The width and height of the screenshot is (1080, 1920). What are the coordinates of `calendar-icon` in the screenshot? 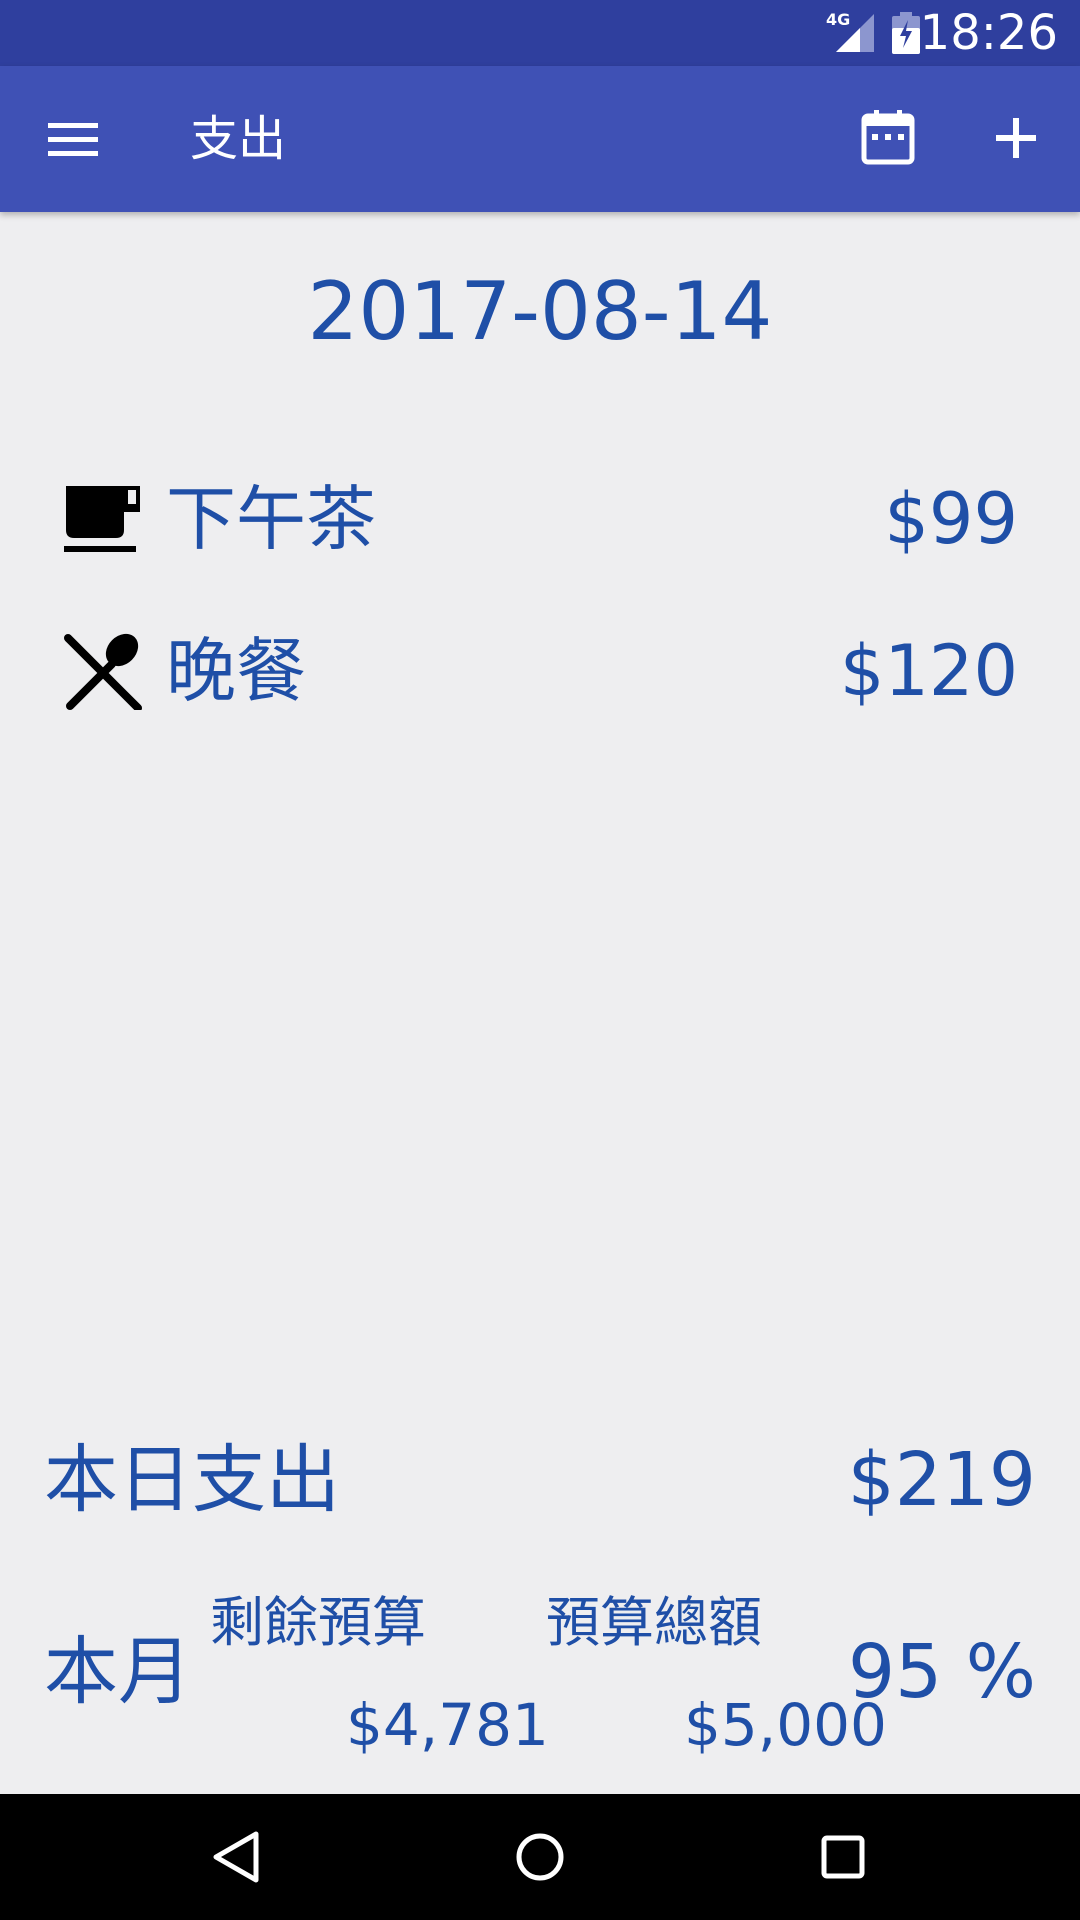 It's located at (888, 137).